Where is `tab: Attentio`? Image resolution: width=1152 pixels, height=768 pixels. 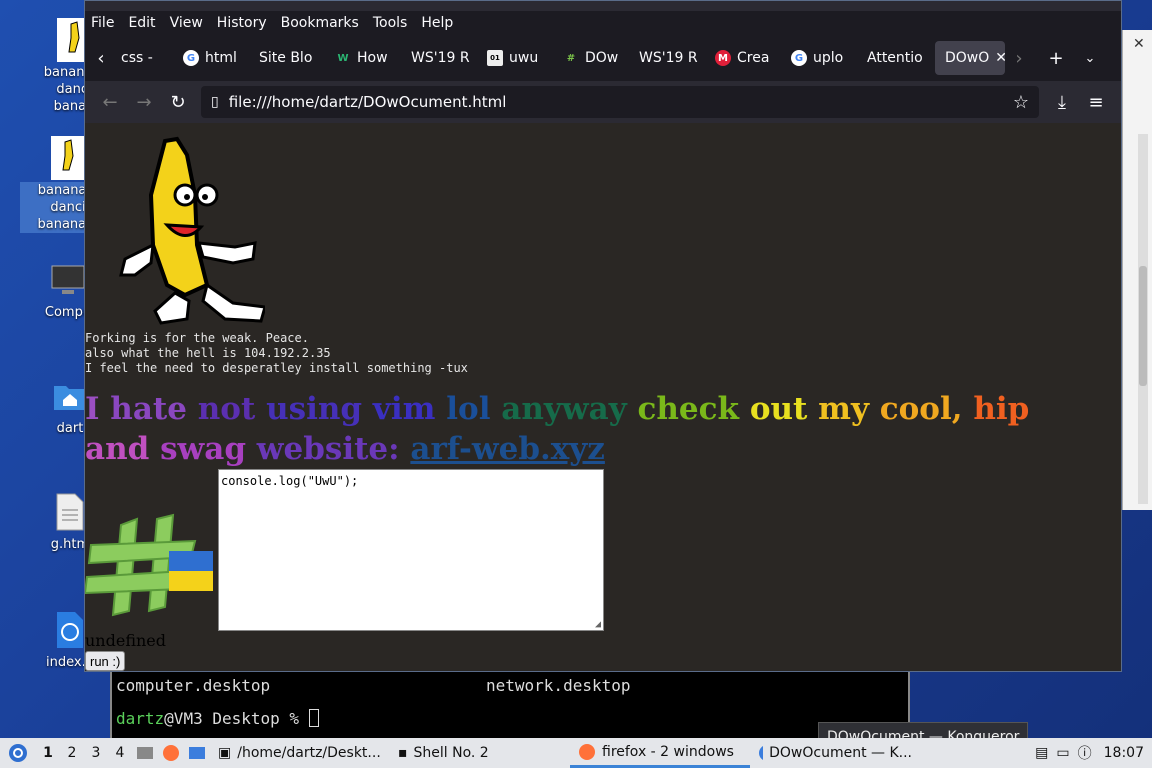 tab: Attentio is located at coordinates (896, 58).